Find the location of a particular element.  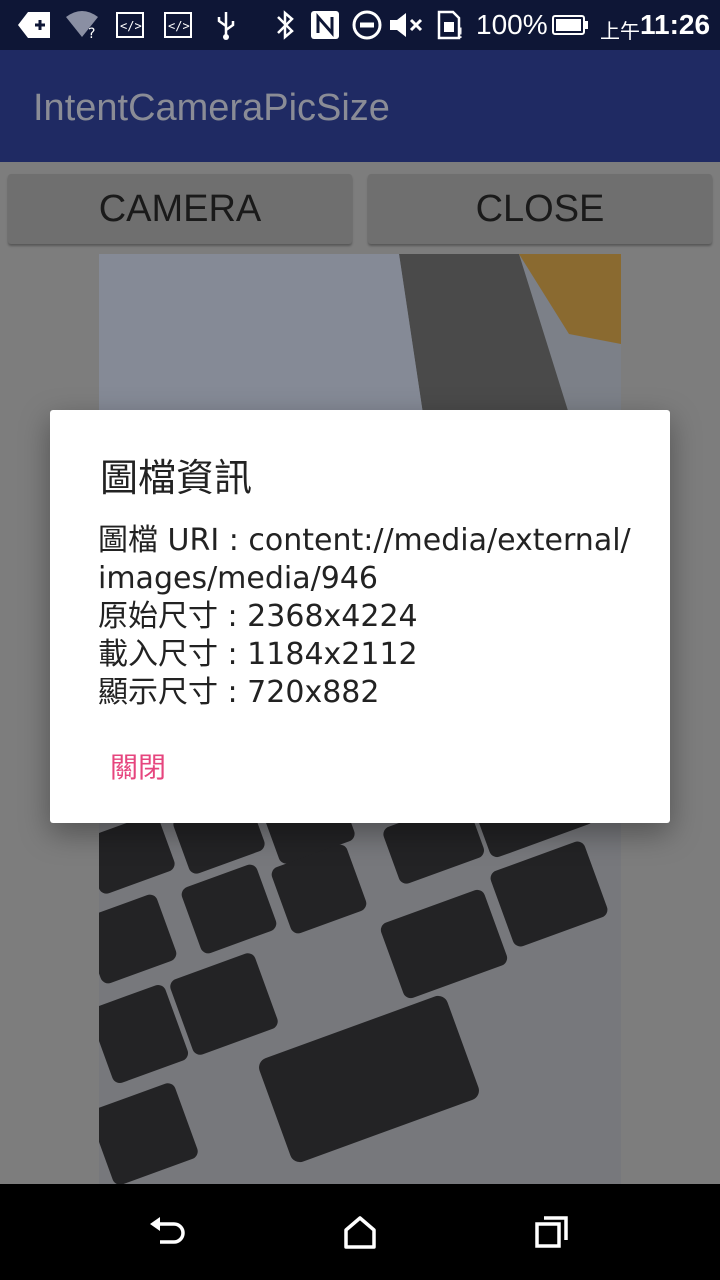

battery-icon is located at coordinates (570, 25).